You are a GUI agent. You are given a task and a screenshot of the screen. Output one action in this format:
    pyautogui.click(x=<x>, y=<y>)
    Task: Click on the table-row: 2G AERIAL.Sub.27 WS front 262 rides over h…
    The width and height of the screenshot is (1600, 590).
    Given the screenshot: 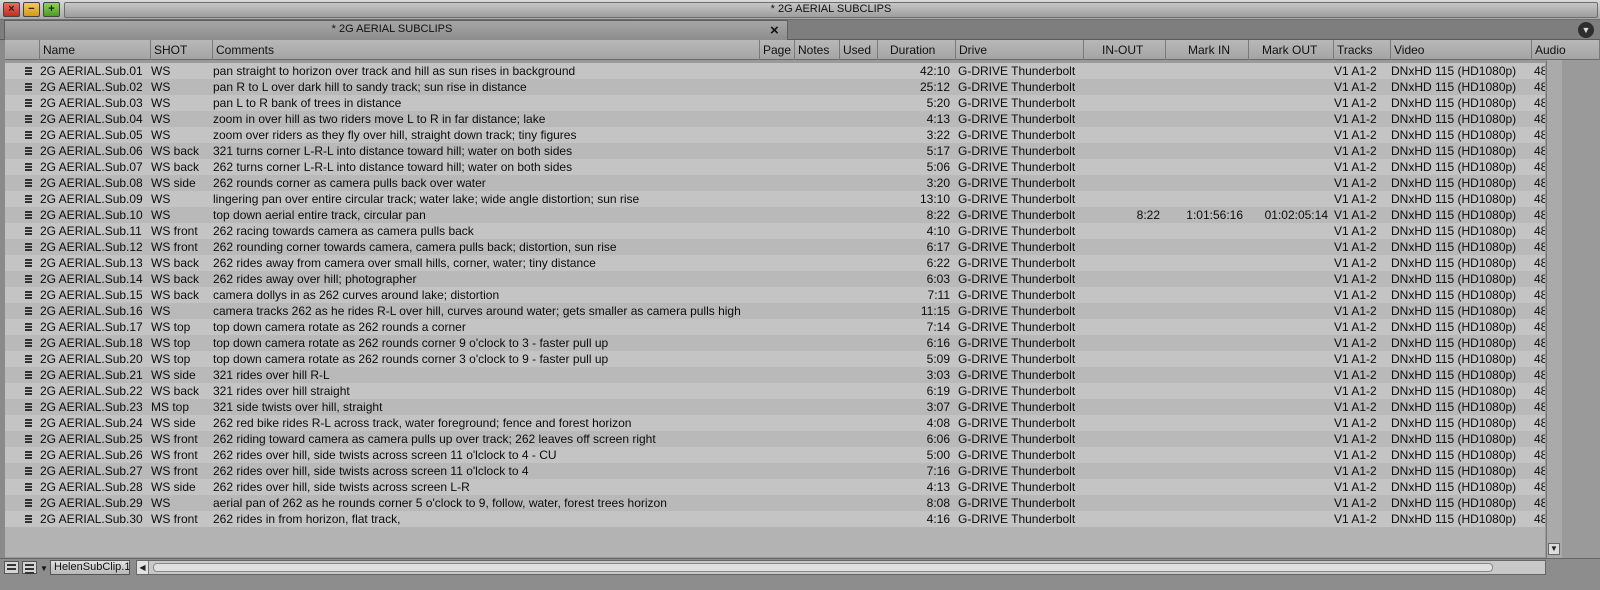 What is the action you would take?
    pyautogui.click(x=775, y=471)
    